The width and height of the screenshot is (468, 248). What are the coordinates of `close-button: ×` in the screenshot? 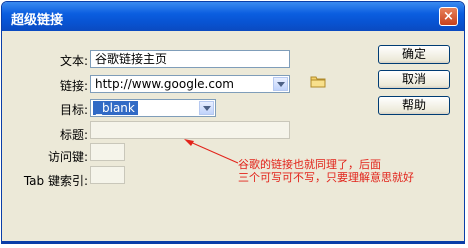 It's located at (448, 16).